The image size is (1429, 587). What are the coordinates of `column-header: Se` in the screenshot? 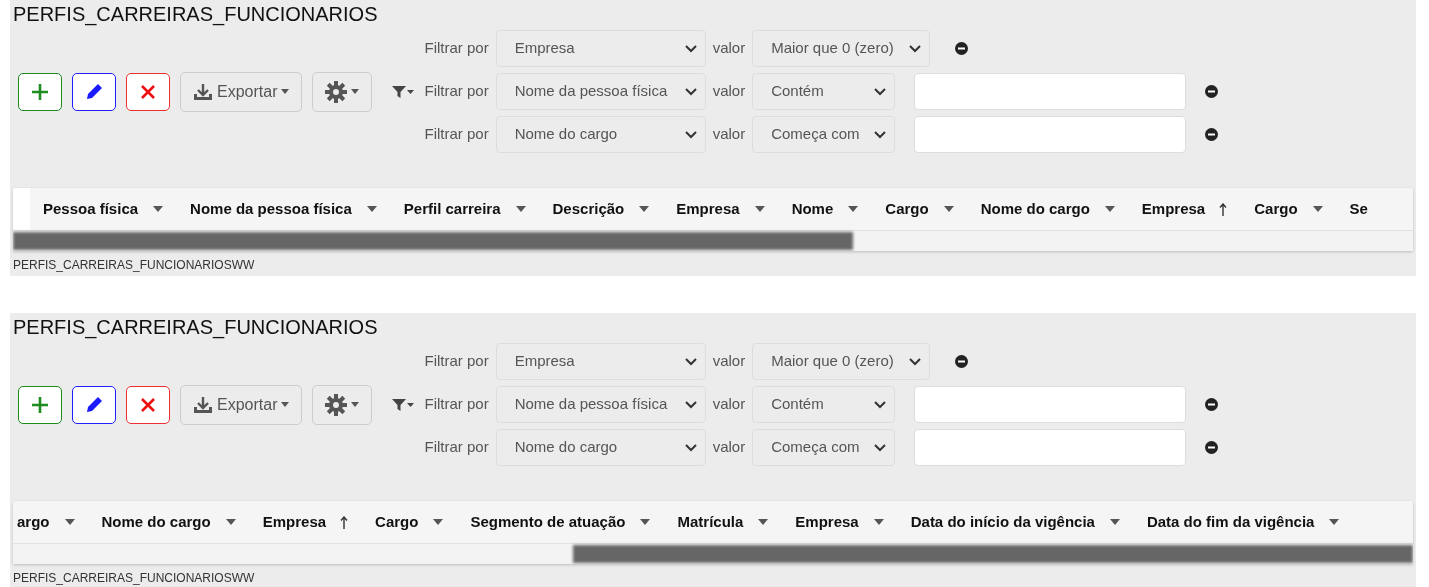 It's located at (1372, 209).